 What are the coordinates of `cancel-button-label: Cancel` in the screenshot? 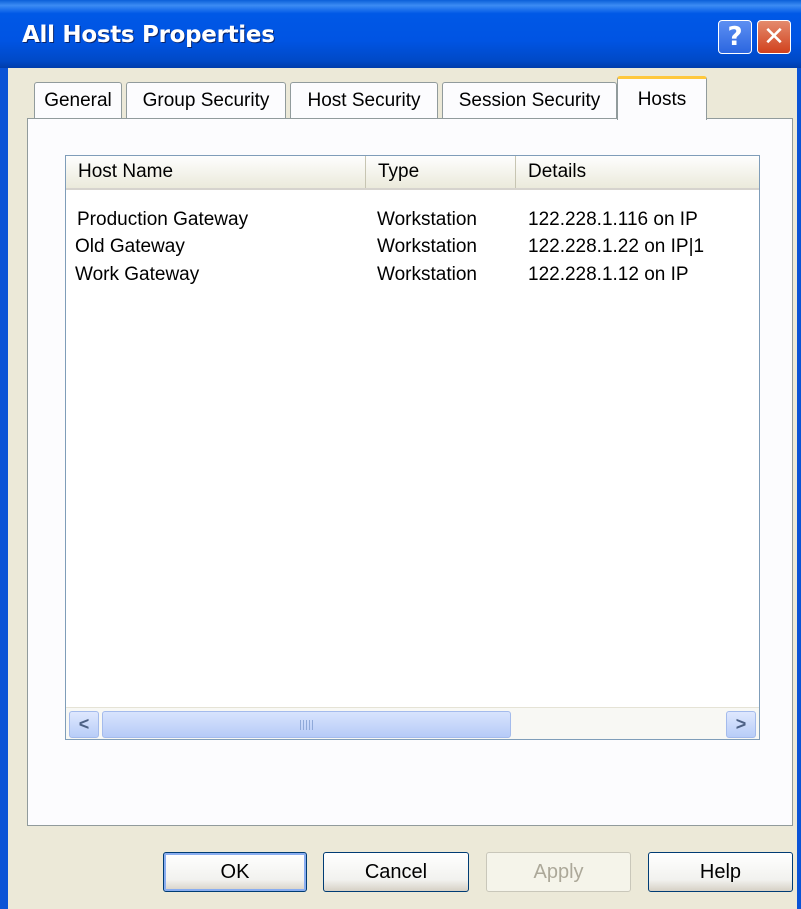 It's located at (396, 871).